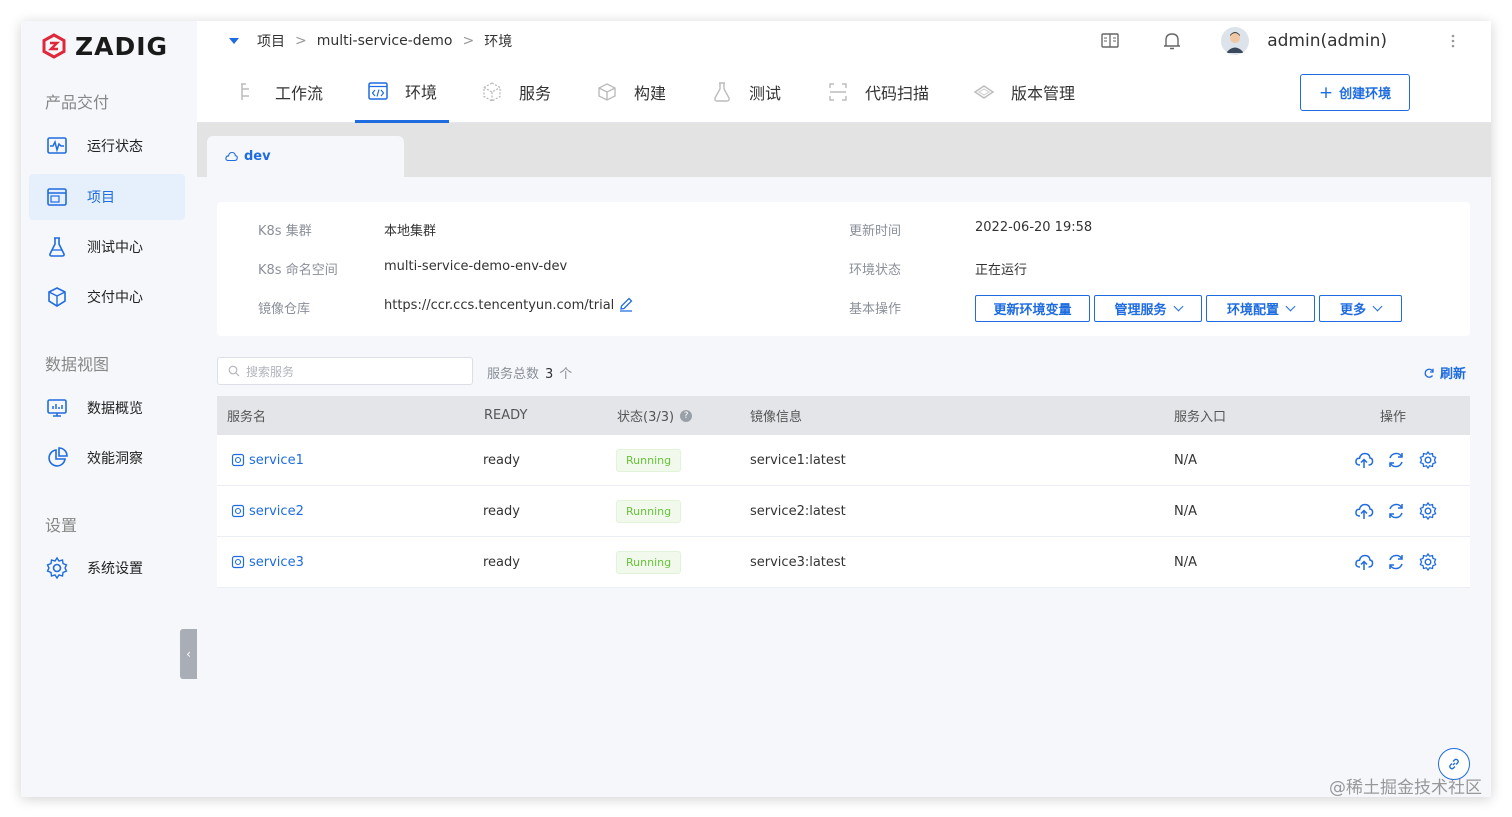 This screenshot has width=1512, height=817. Describe the element at coordinates (115, 409) in the screenshot. I see `sidebar-item-label: 数据概览` at that location.